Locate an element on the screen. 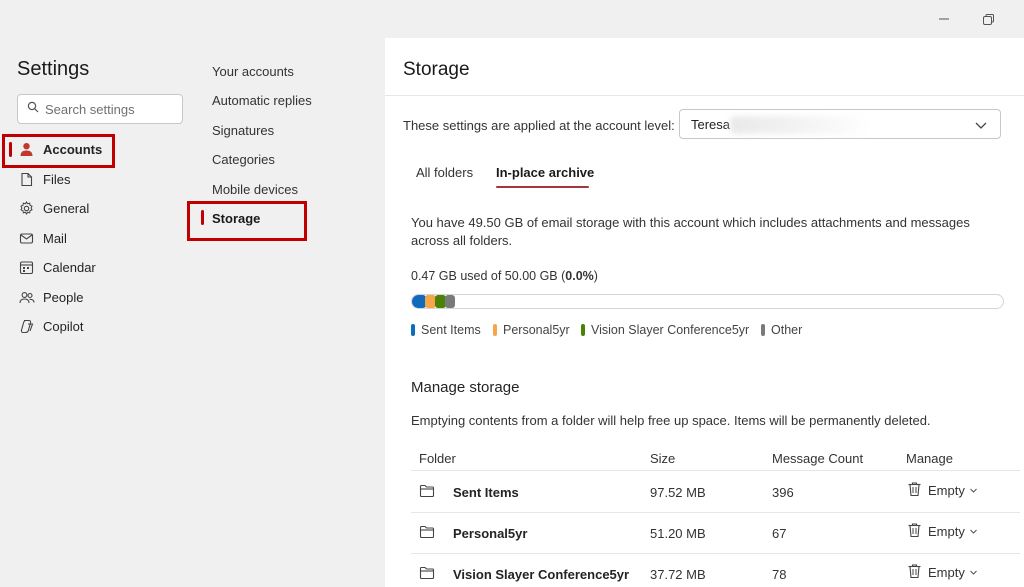 Image resolution: width=1024 pixels, height=587 pixels. legend-label: Sent Items is located at coordinates (451, 330).